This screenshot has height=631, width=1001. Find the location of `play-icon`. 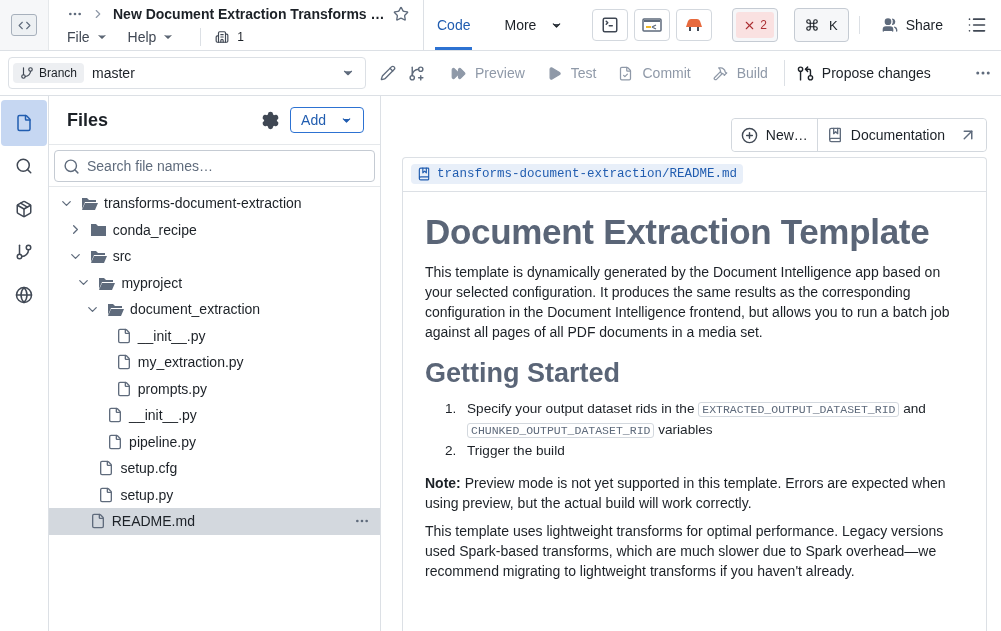

play-icon is located at coordinates (554, 73).